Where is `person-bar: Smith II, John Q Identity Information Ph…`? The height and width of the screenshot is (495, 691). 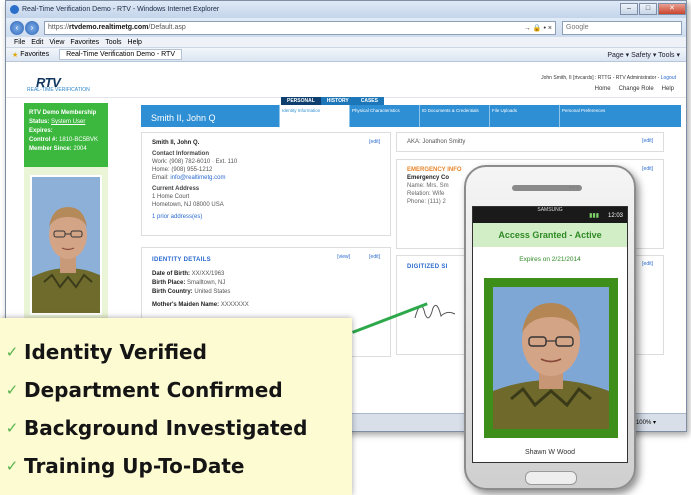 person-bar: Smith II, John Q Identity Information Ph… is located at coordinates (411, 116).